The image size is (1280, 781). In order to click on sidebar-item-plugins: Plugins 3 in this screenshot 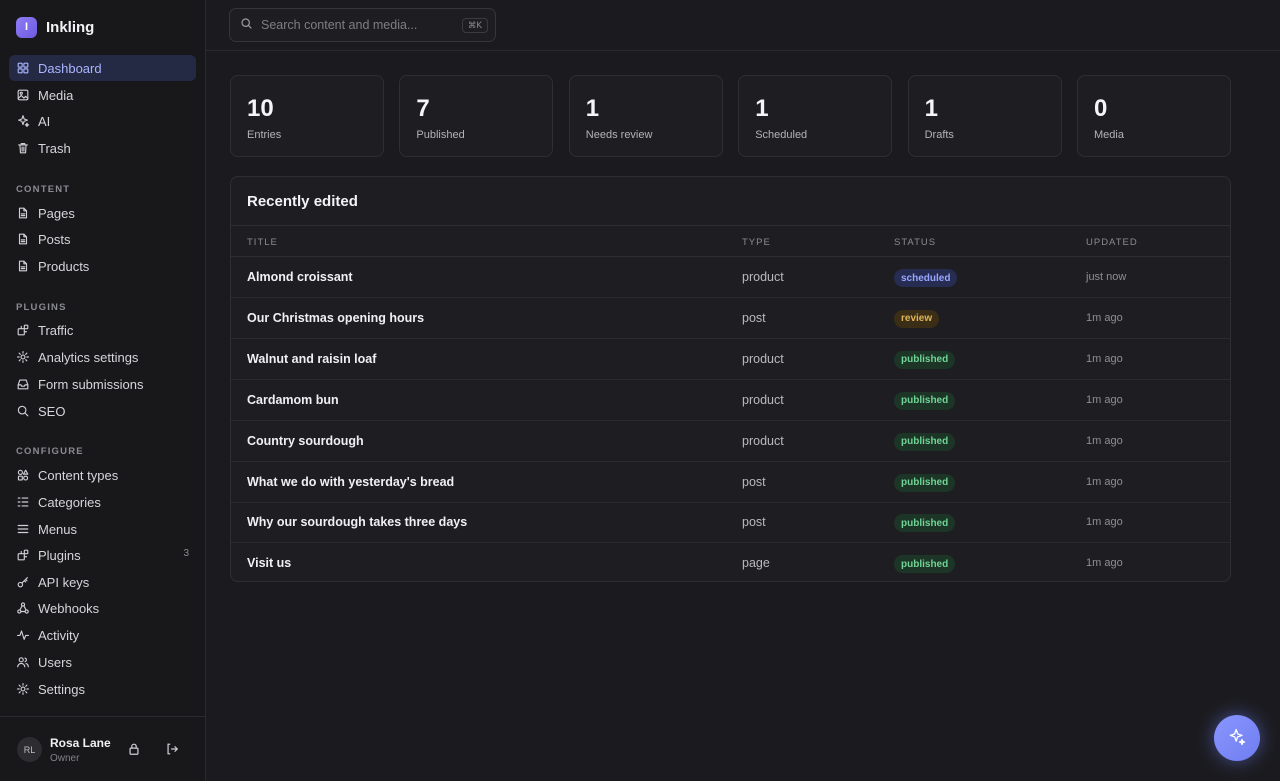, I will do `click(102, 555)`.